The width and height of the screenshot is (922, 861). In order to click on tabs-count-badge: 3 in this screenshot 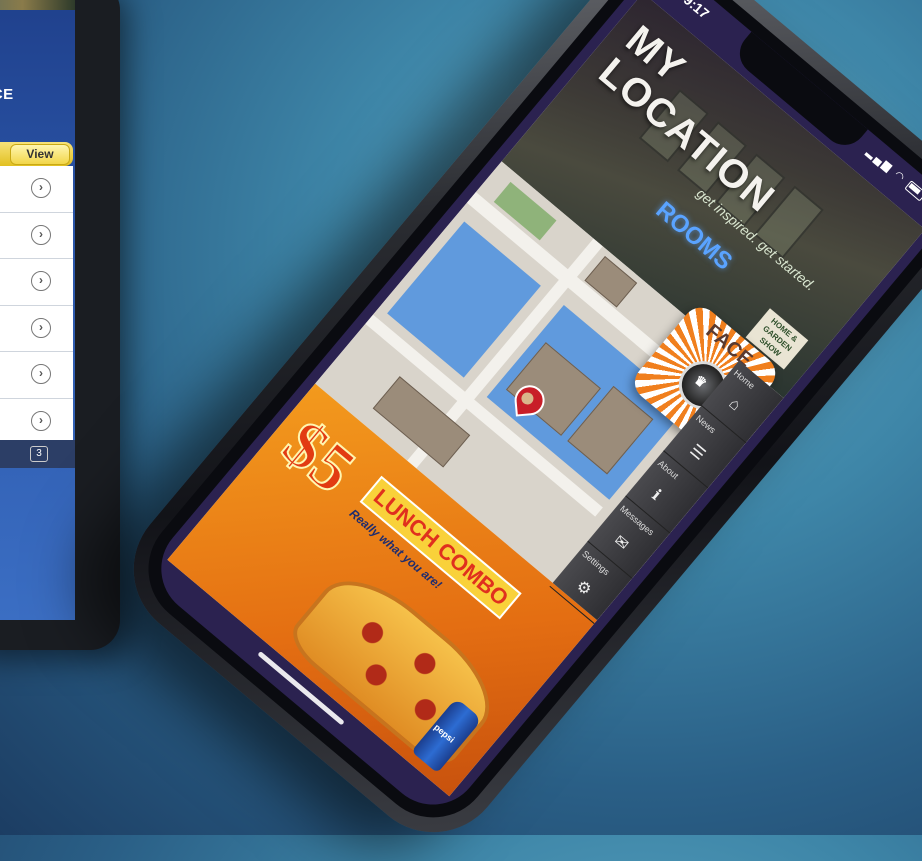, I will do `click(39, 454)`.